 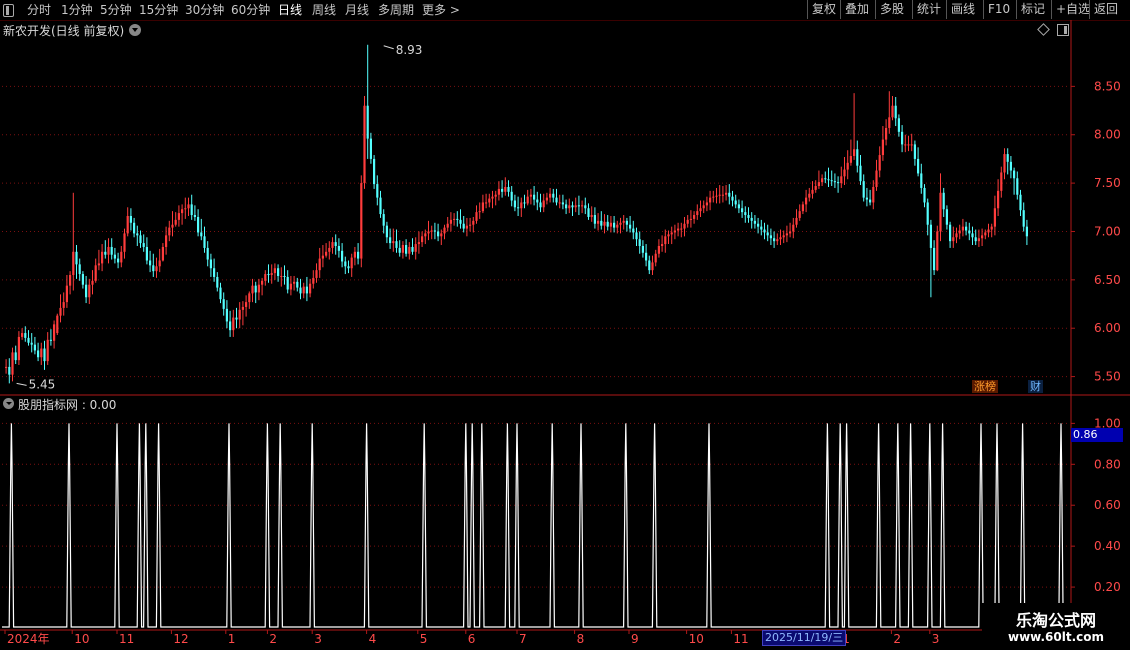 I want to click on toolbar-action-2: 多股, so click(x=891, y=9).